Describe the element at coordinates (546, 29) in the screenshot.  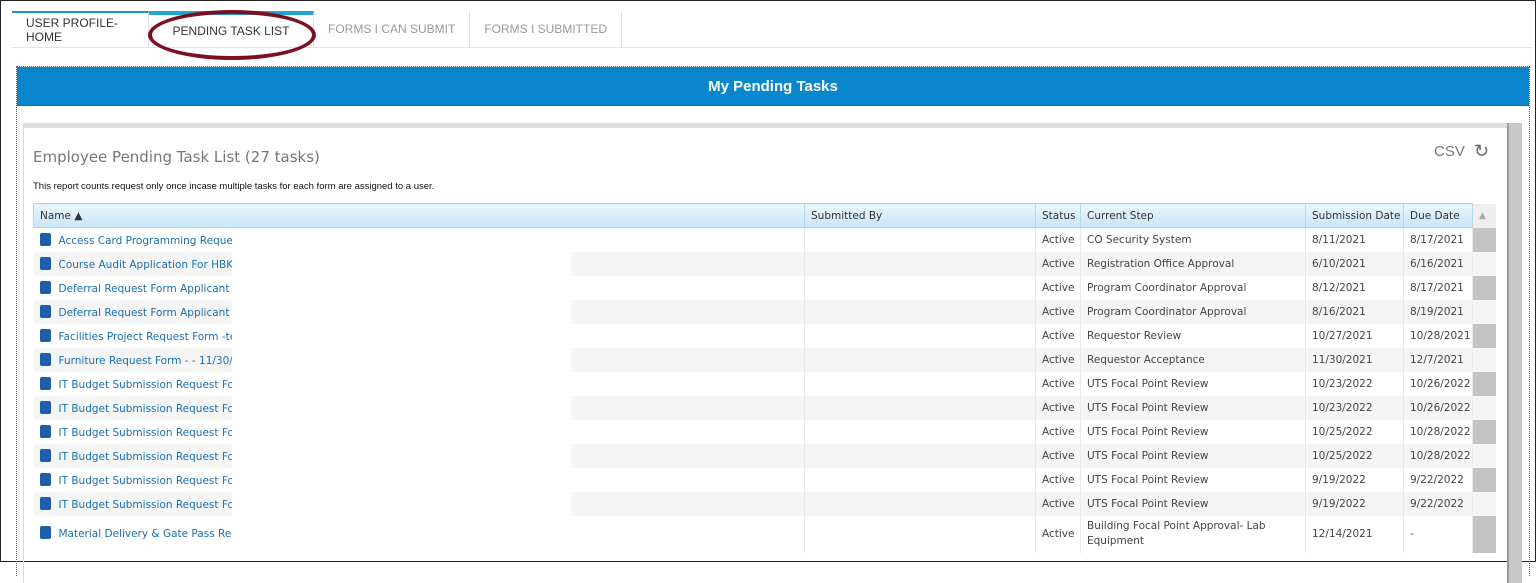
I see `tab-forms-i-submitted: FORMS I SUBMITTED` at that location.